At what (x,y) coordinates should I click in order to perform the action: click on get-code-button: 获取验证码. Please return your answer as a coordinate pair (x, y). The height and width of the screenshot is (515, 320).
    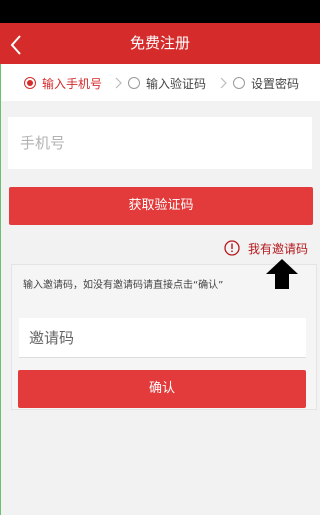
    Looking at the image, I should click on (161, 206).